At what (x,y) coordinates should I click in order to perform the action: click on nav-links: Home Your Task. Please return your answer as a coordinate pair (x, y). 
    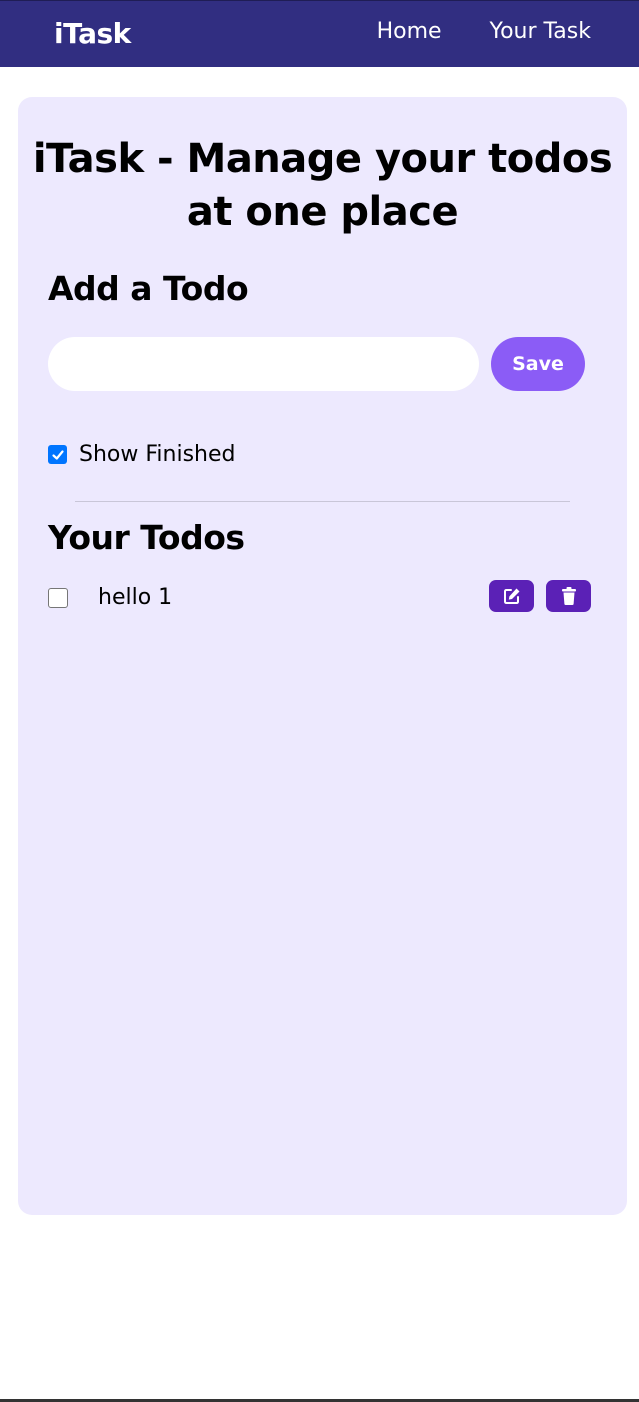
    Looking at the image, I should click on (484, 31).